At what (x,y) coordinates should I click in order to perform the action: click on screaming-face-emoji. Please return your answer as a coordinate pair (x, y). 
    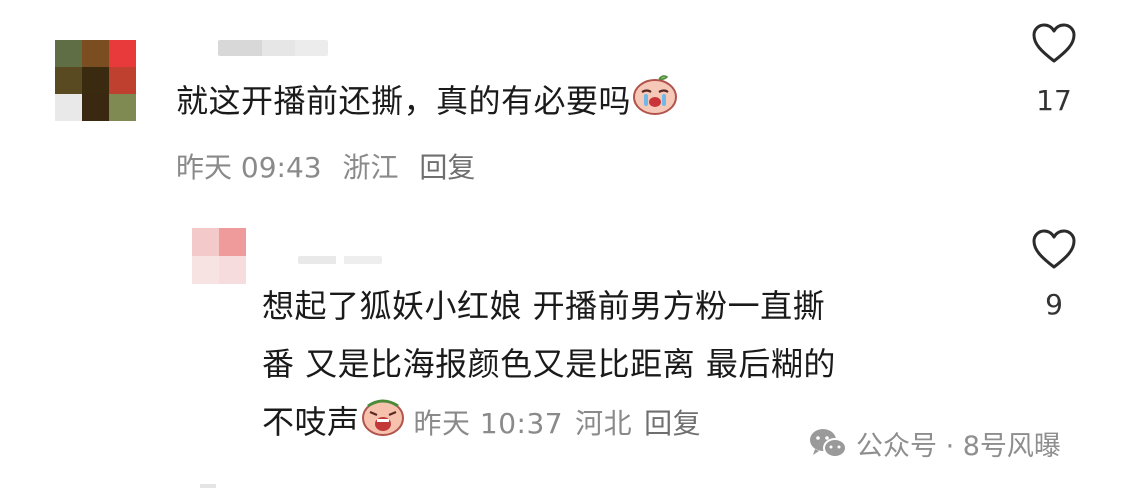
    Looking at the image, I should click on (383, 424).